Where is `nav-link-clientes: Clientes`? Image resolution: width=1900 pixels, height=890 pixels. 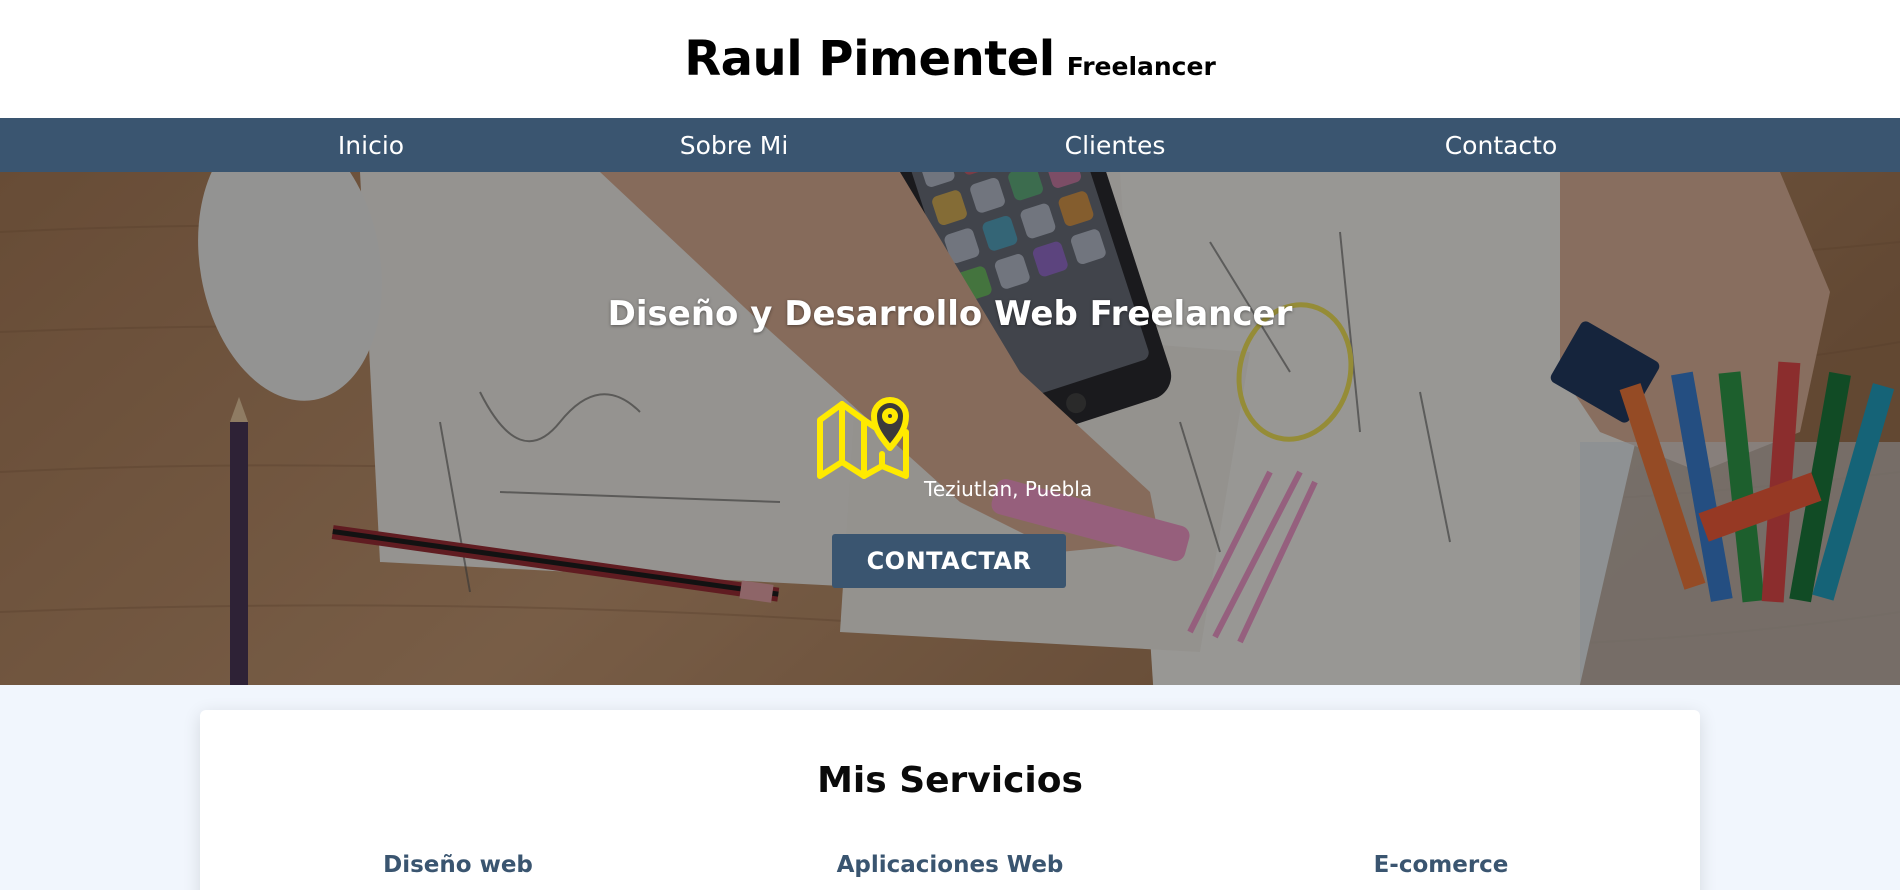
nav-link-clientes: Clientes is located at coordinates (1115, 145).